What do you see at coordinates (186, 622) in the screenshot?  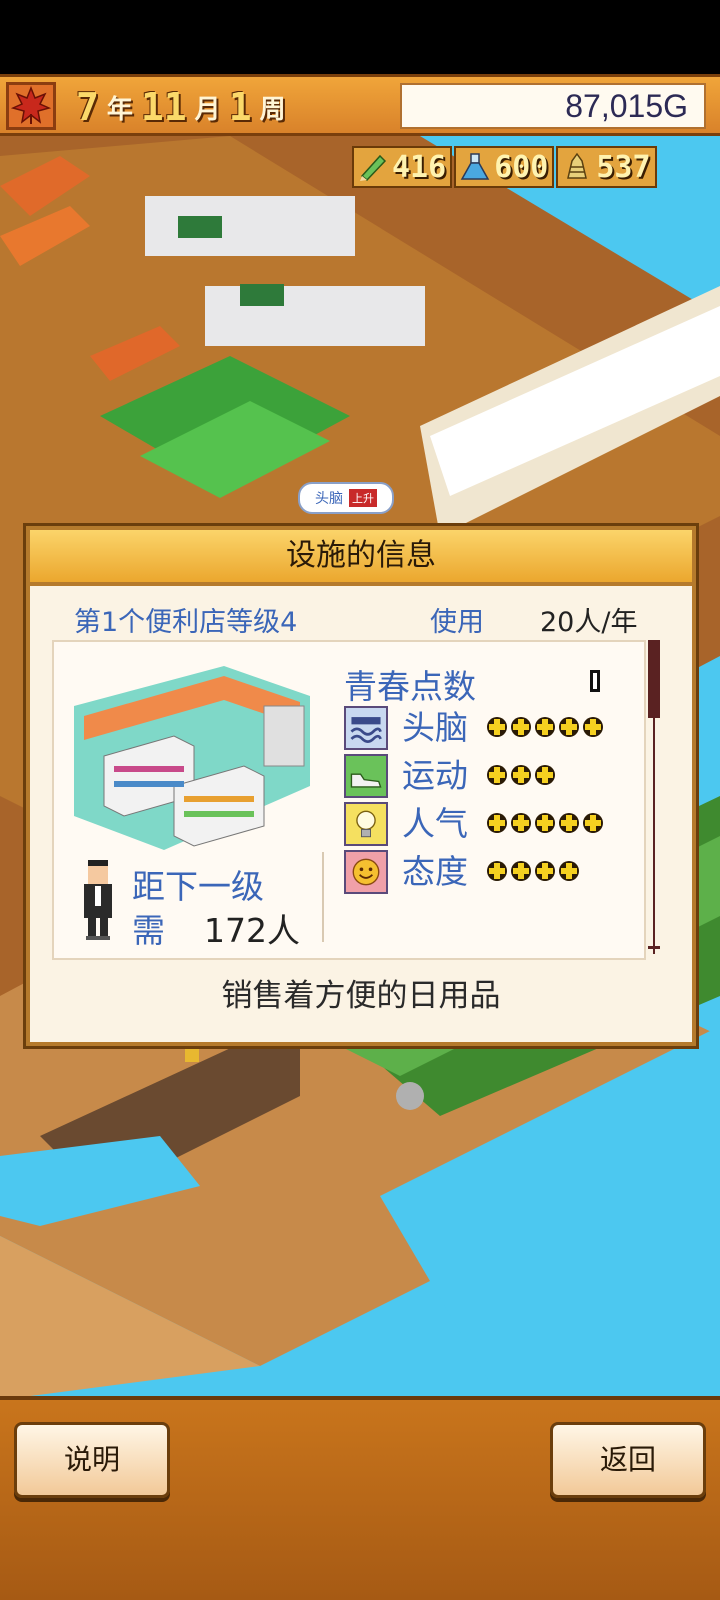 I see `facility-name: 第1个便利店等级4` at bounding box center [186, 622].